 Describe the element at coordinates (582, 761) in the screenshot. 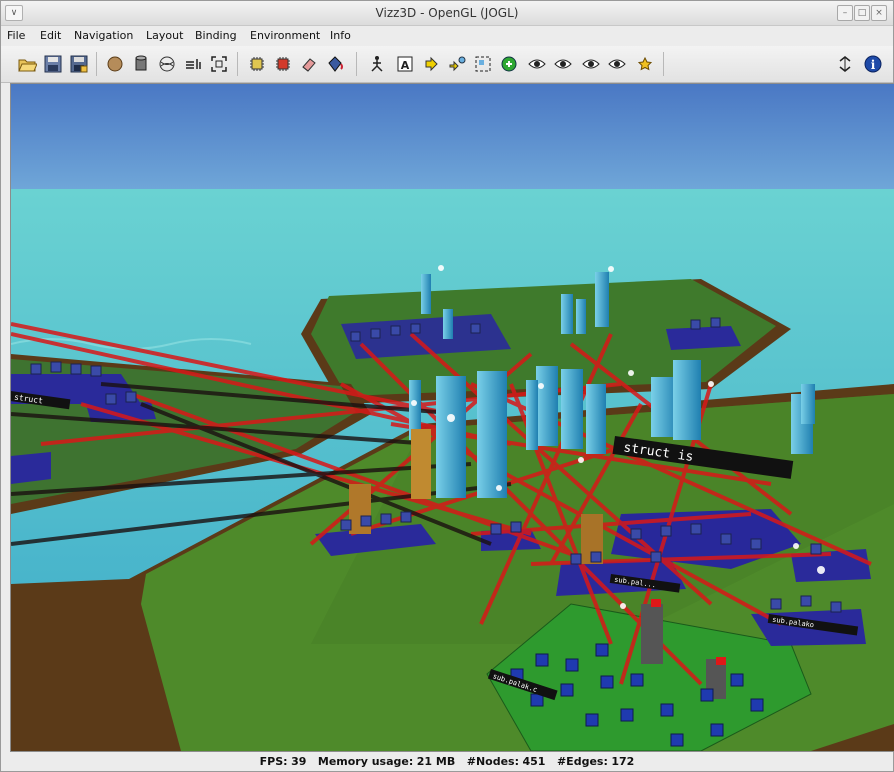

I see `edges-label: #Edges:` at that location.